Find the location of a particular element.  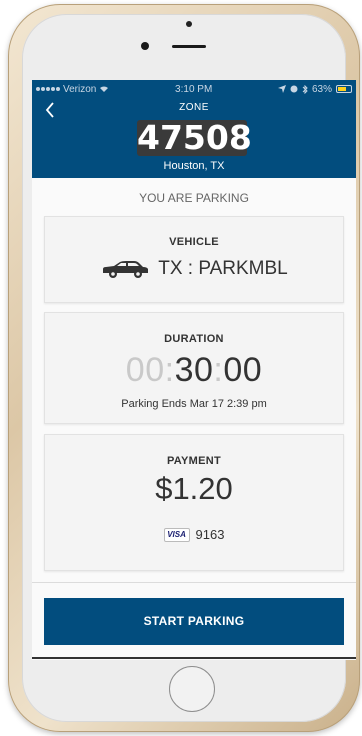

battery-fill is located at coordinates (342, 89).